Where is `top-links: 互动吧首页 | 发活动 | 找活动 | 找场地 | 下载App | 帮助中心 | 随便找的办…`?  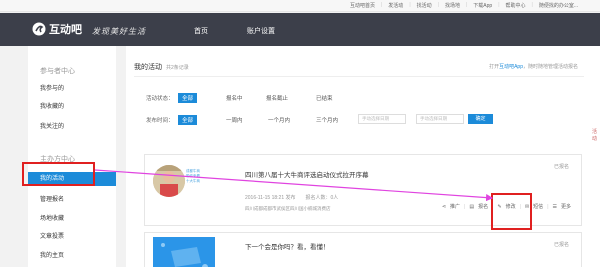
top-links: 互动吧首页 | 发活动 | 找活动 | 找场地 | 下载App | 帮助中心 | 随便找的办… is located at coordinates (464, 5).